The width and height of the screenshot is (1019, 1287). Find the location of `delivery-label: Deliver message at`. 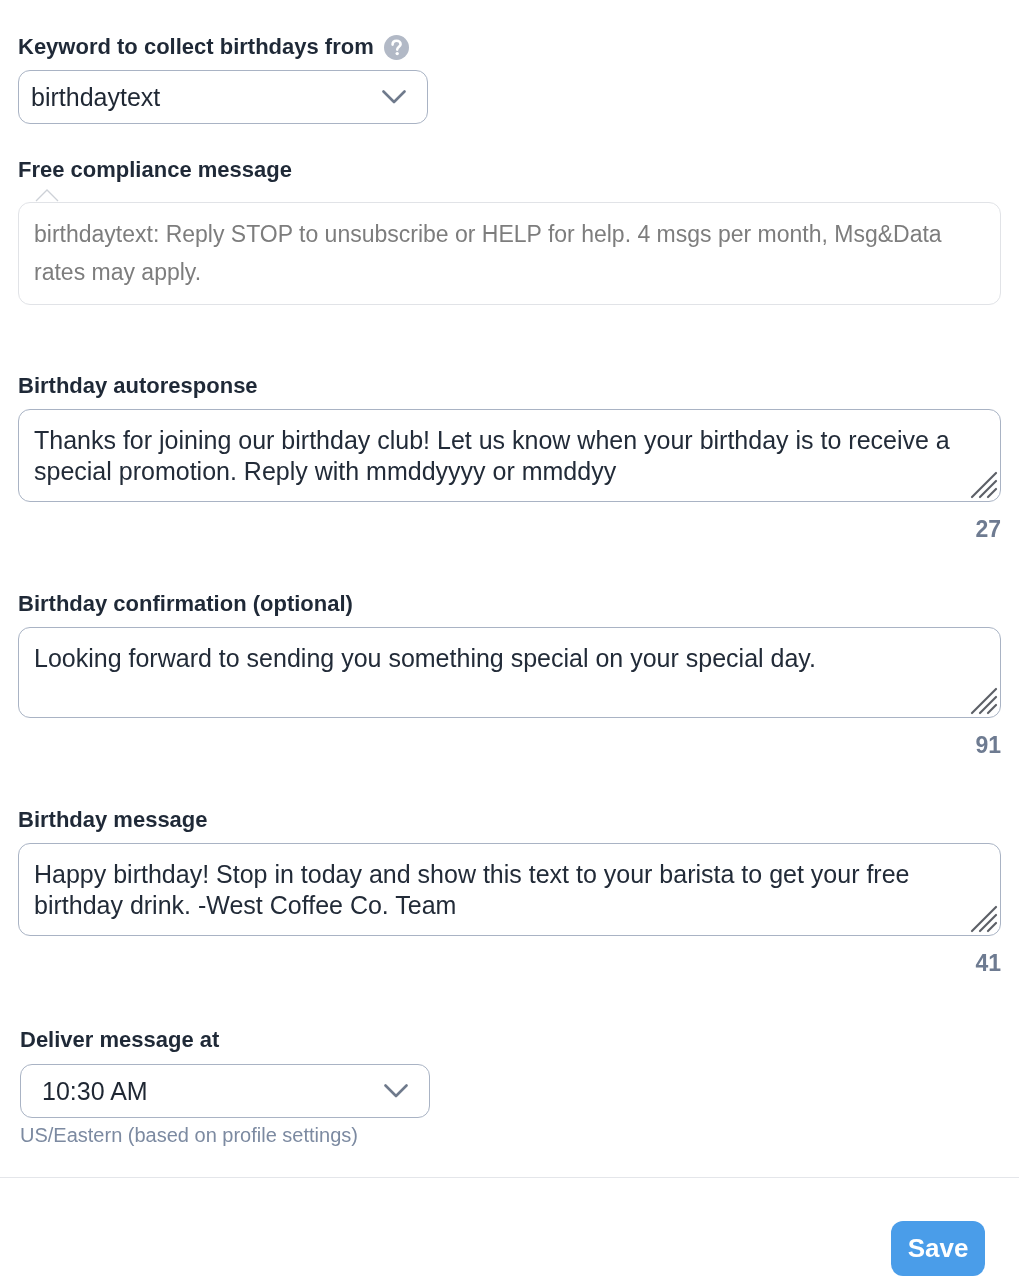

delivery-label: Deliver message at is located at coordinates (120, 1040).